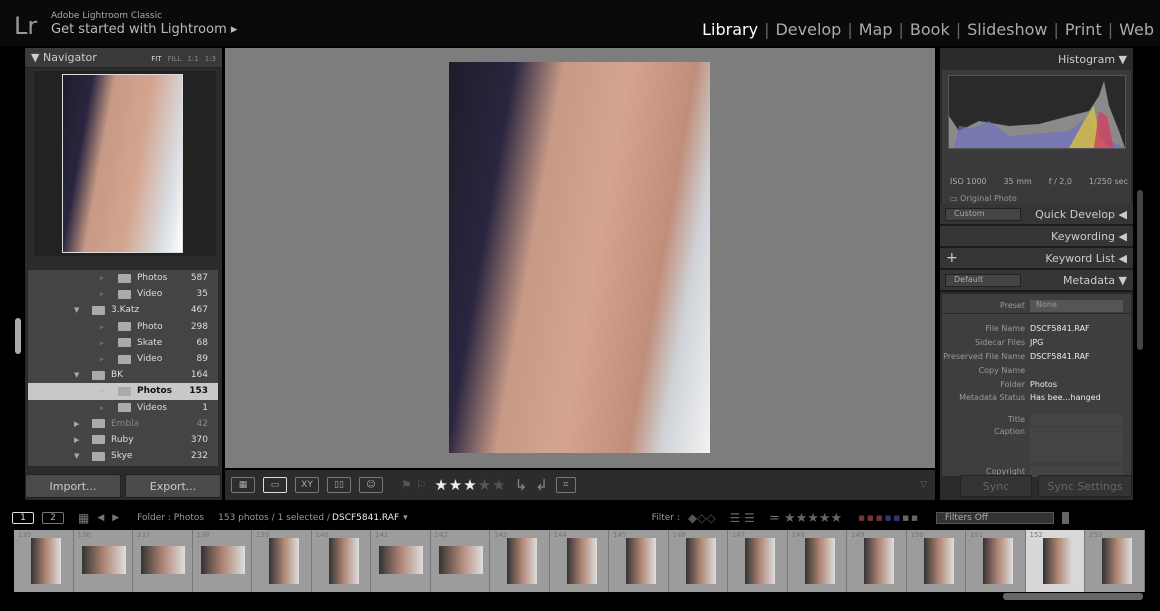  Describe the element at coordinates (730, 29) in the screenshot. I see `module-library: Library` at that location.